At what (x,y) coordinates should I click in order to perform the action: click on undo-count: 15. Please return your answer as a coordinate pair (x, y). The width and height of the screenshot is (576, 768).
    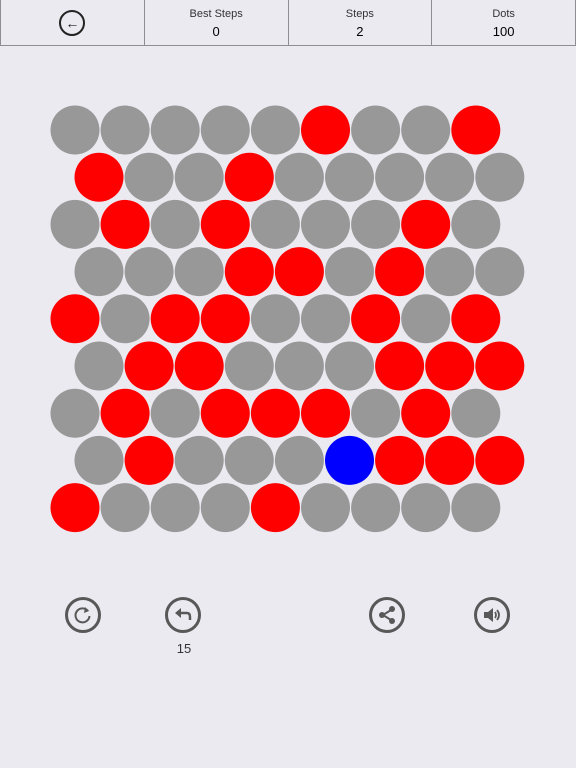
    Looking at the image, I should click on (184, 648).